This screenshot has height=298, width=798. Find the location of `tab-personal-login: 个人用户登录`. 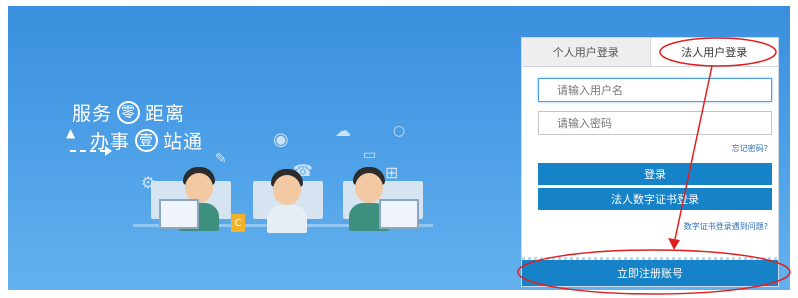

tab-personal-login: 个人用户登录 is located at coordinates (586, 52).